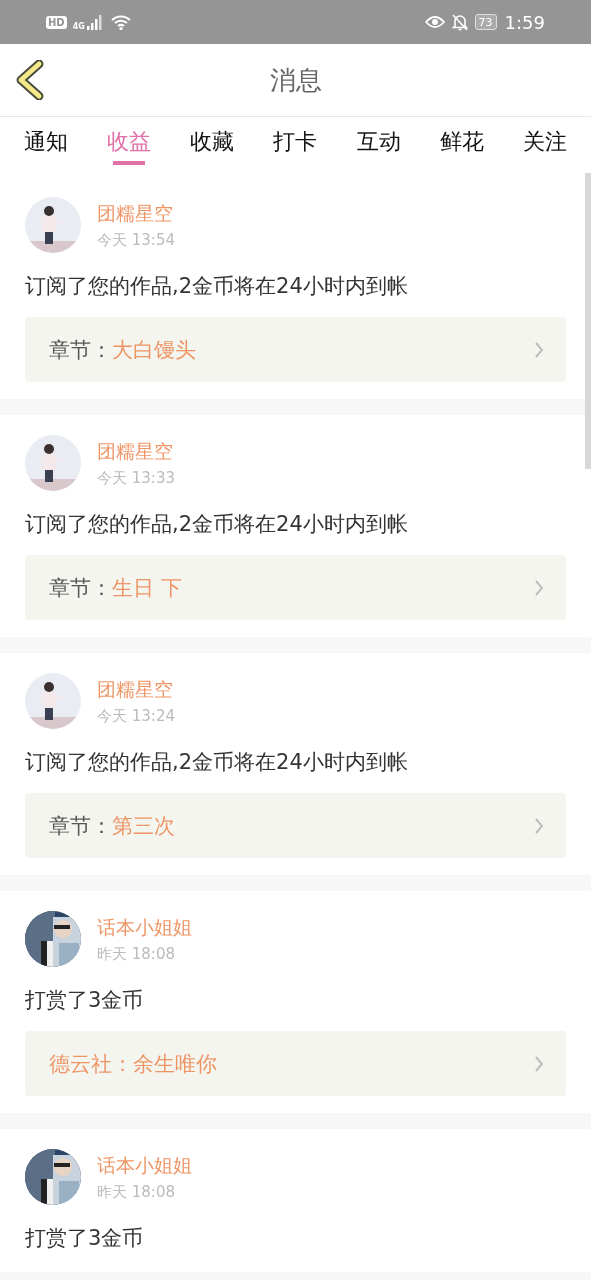 The height and width of the screenshot is (1280, 591). I want to click on work-link: 章节：大白馒头, so click(295, 349).